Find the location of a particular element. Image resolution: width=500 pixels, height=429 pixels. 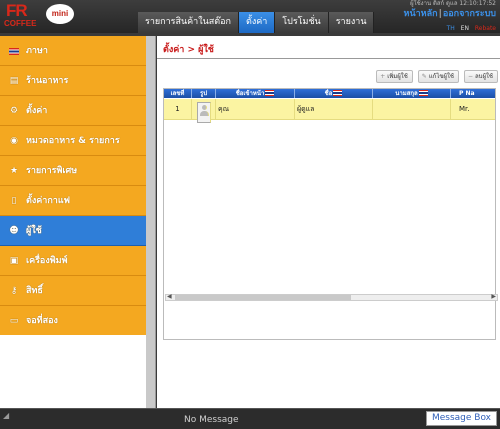

cell-photo is located at coordinates (204, 111).